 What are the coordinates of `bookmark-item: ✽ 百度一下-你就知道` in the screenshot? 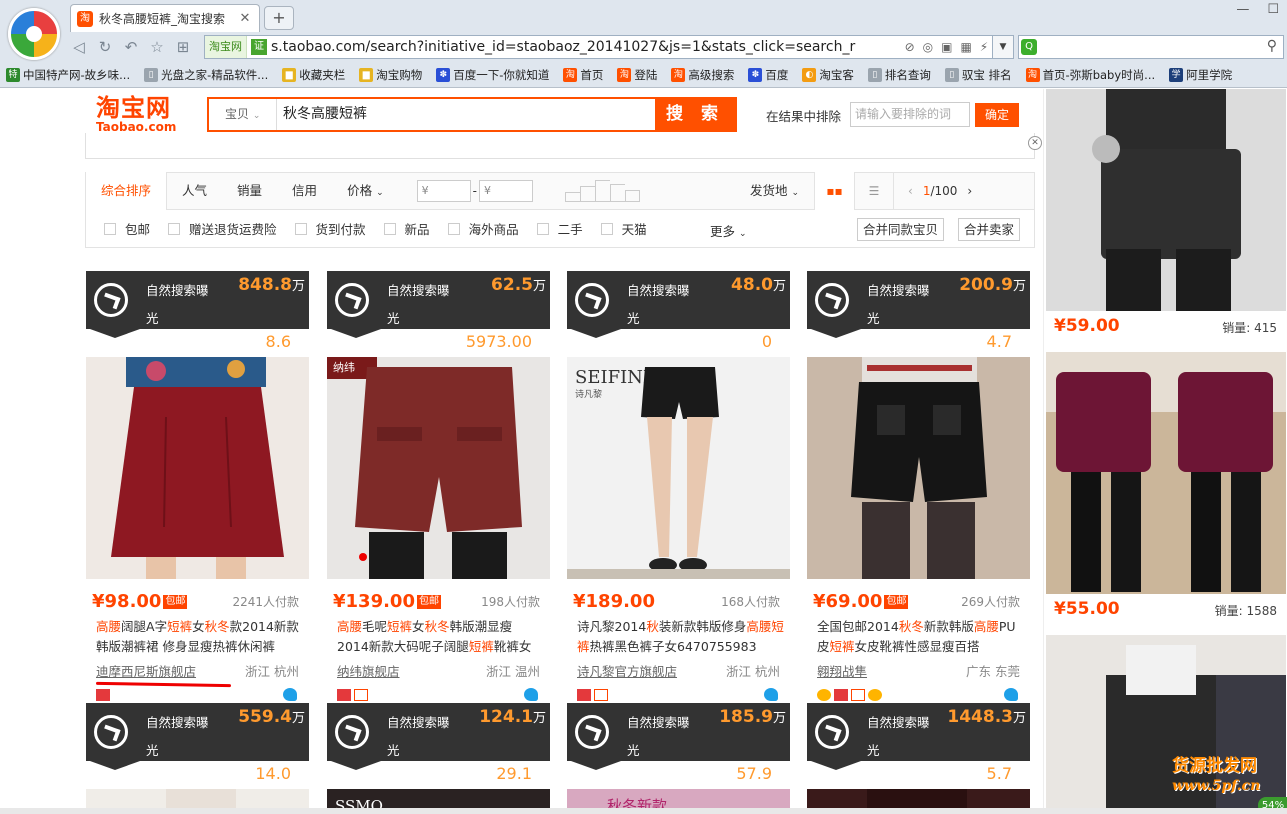 It's located at (492, 75).